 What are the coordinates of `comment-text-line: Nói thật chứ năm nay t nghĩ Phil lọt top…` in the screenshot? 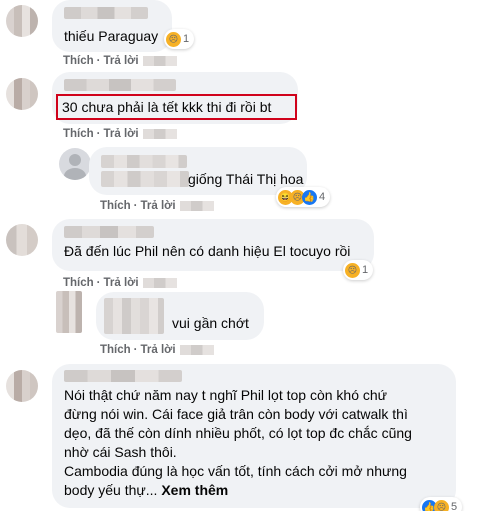 It's located at (226, 395).